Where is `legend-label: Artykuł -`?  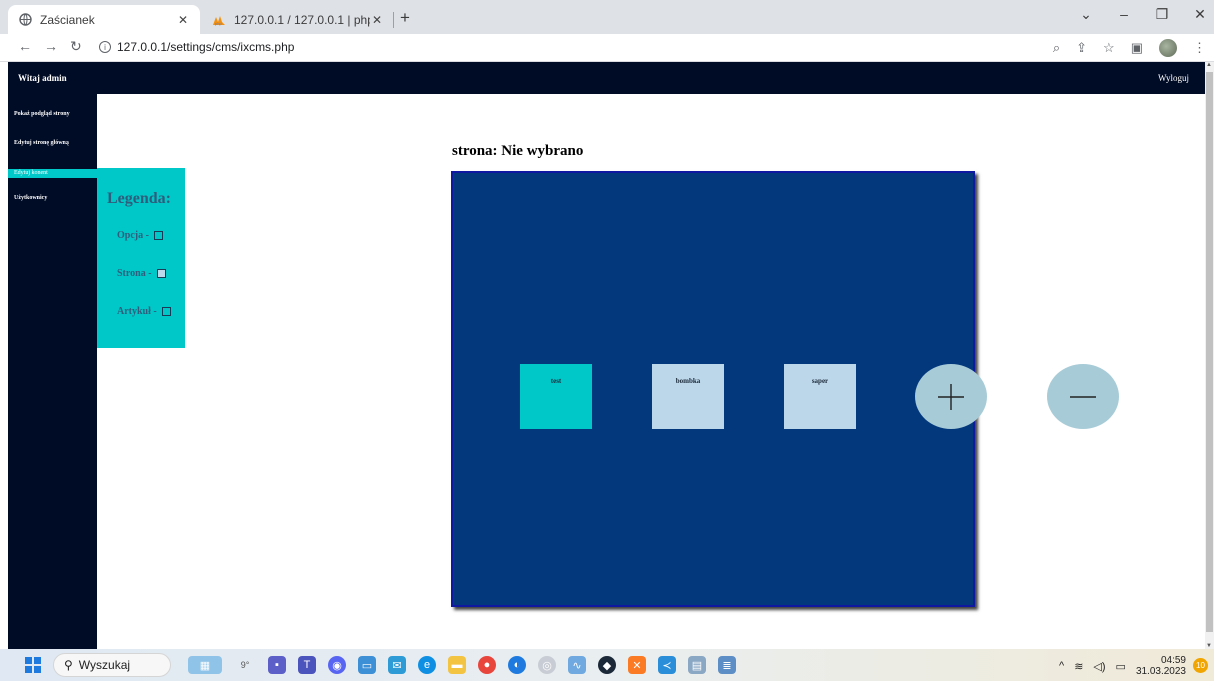 legend-label: Artykuł - is located at coordinates (137, 311).